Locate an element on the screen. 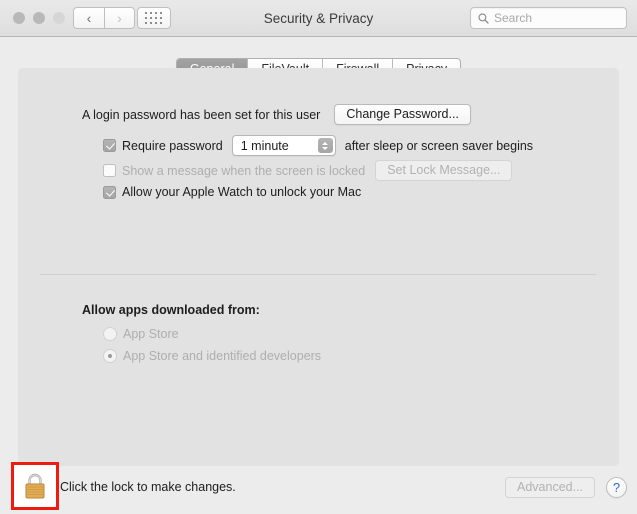  lock-message-checkbox is located at coordinates (109, 170).